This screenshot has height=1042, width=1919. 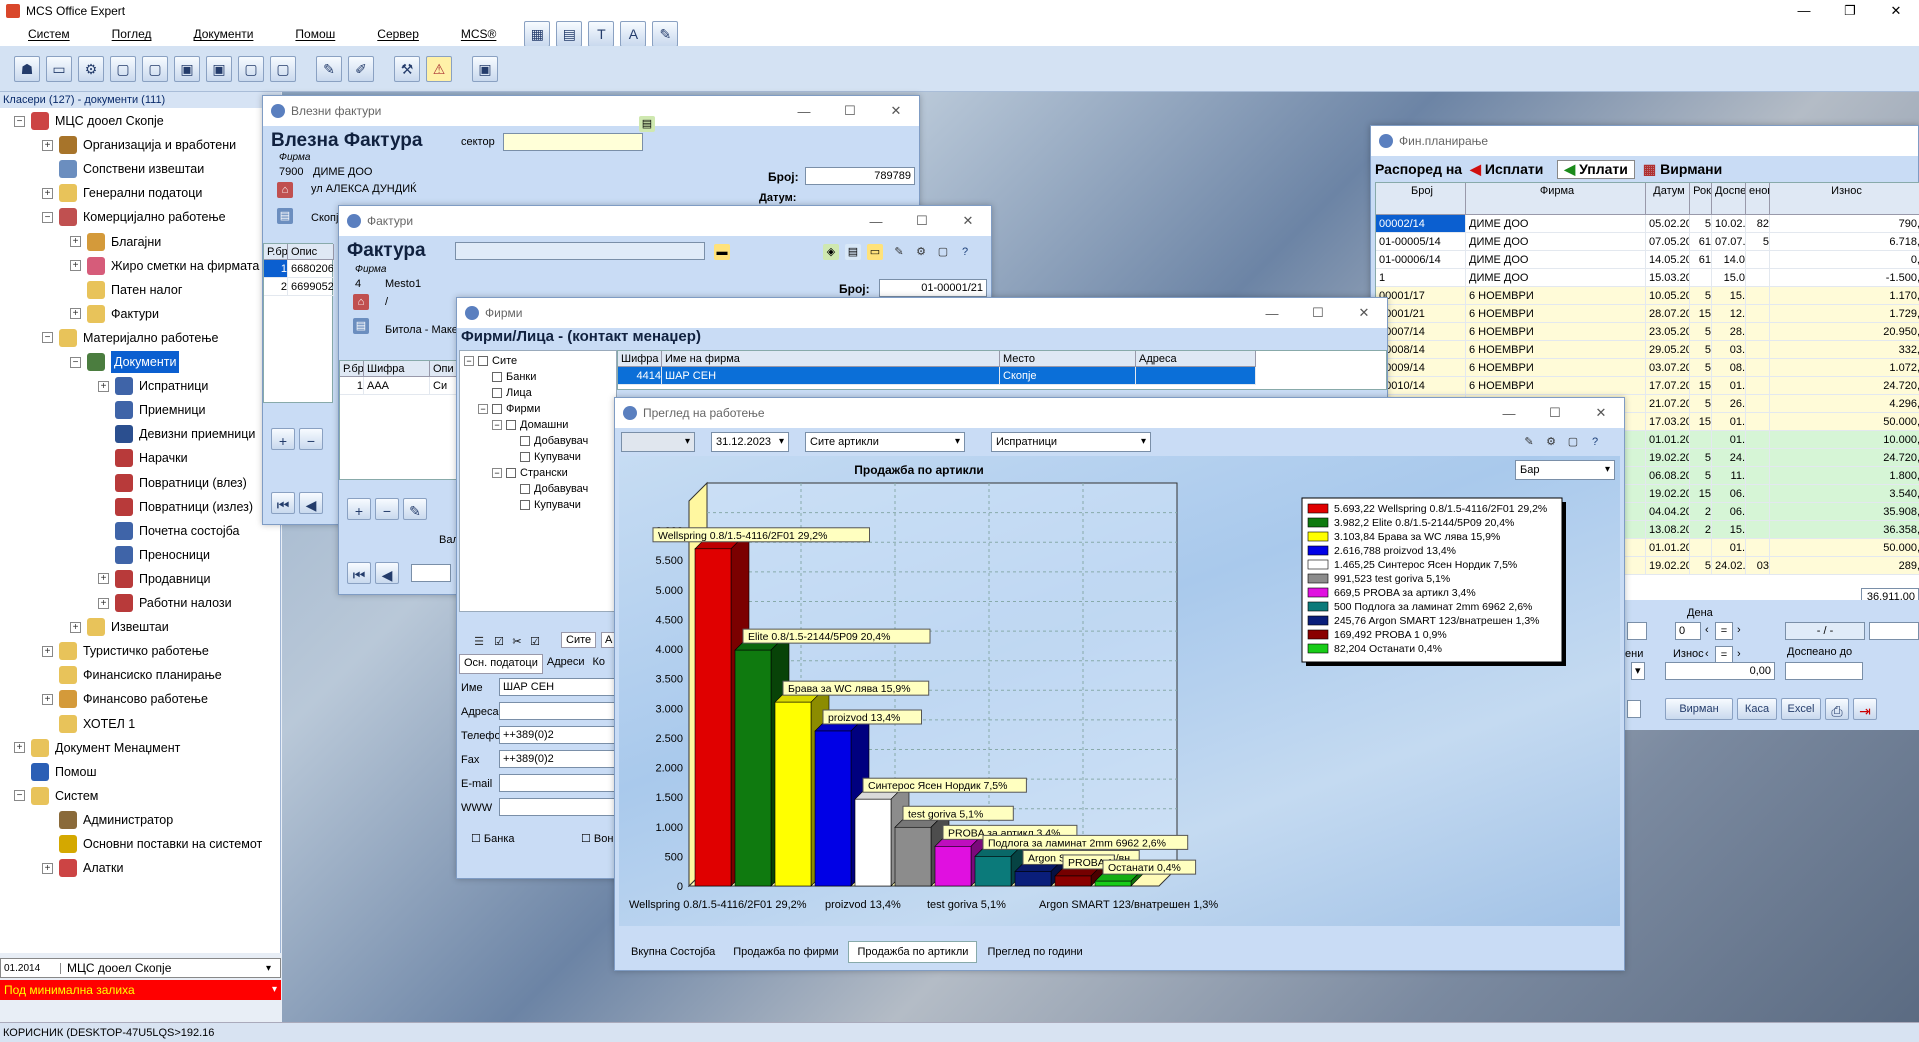 What do you see at coordinates (83, 868) in the screenshot?
I see `tree-item: + Алатки` at bounding box center [83, 868].